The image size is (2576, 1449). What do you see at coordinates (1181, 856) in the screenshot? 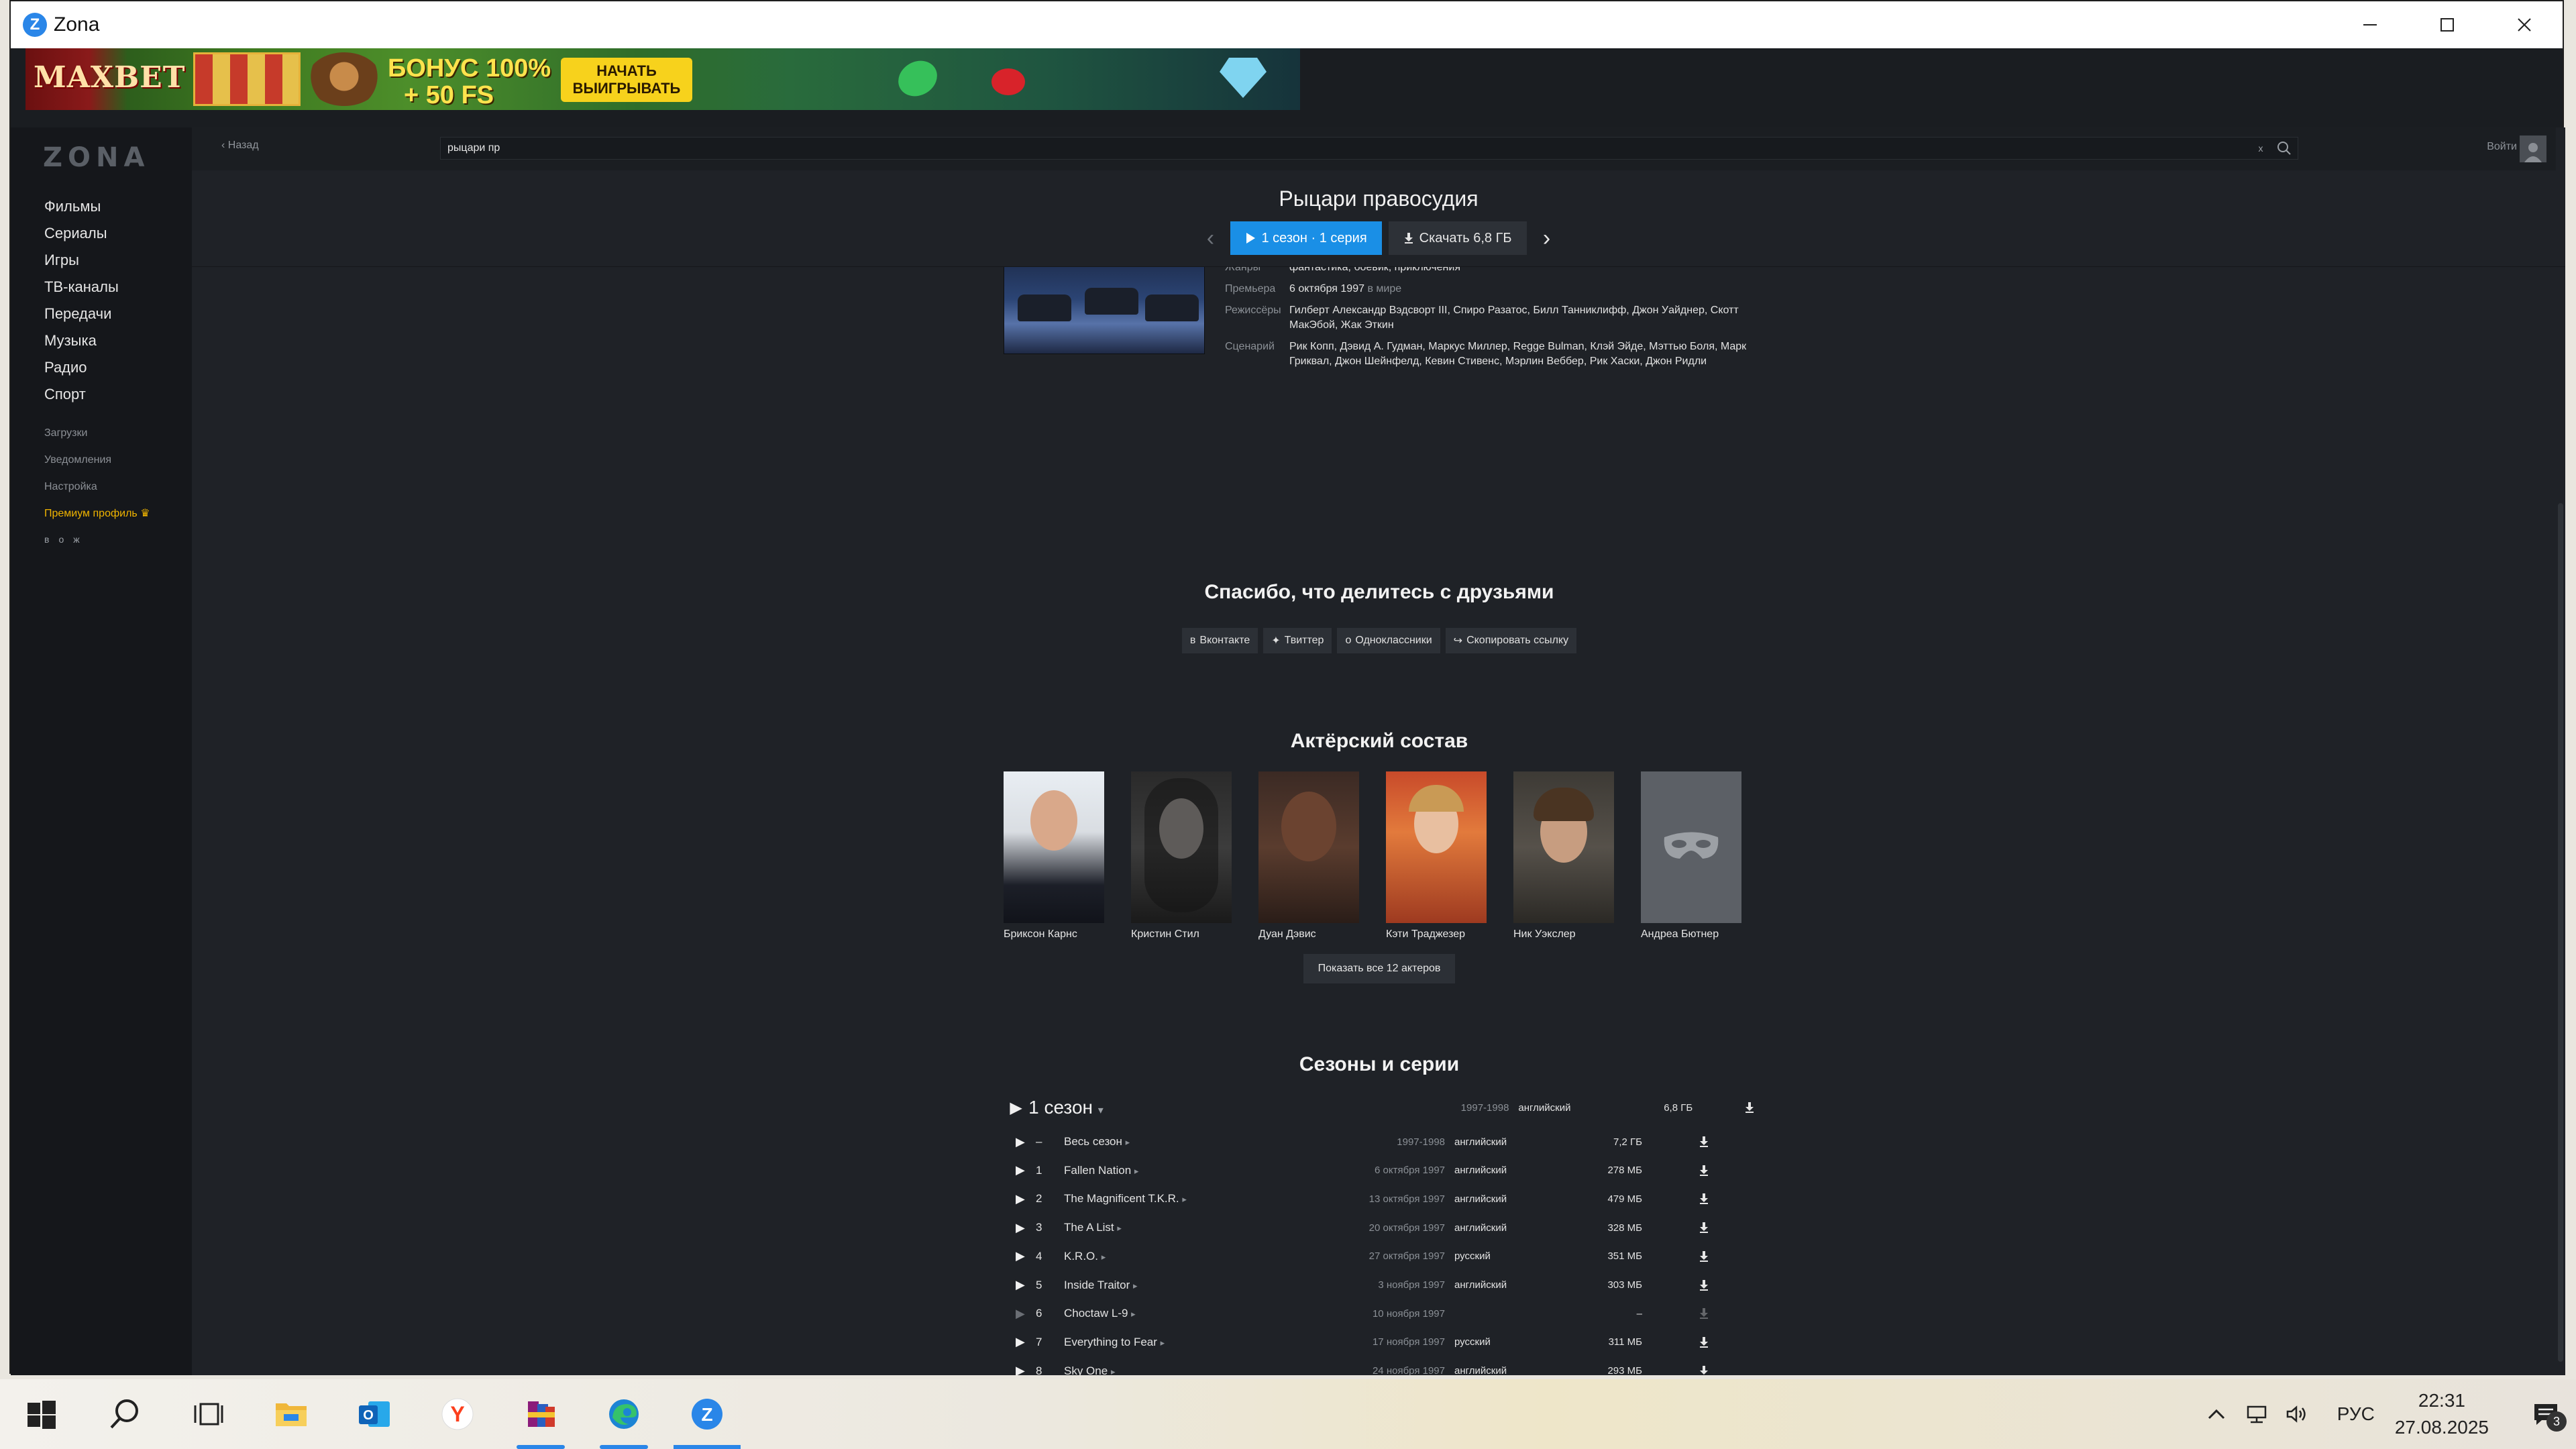
I see `actor-card: Кристин Стил` at bounding box center [1181, 856].